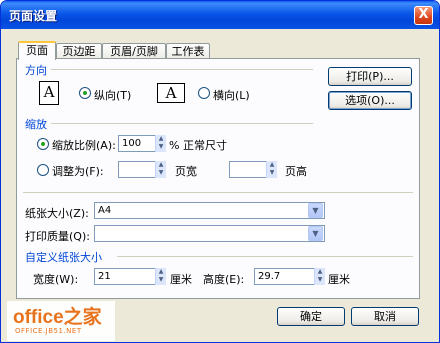  I want to click on scaling-divider, so click(182, 123).